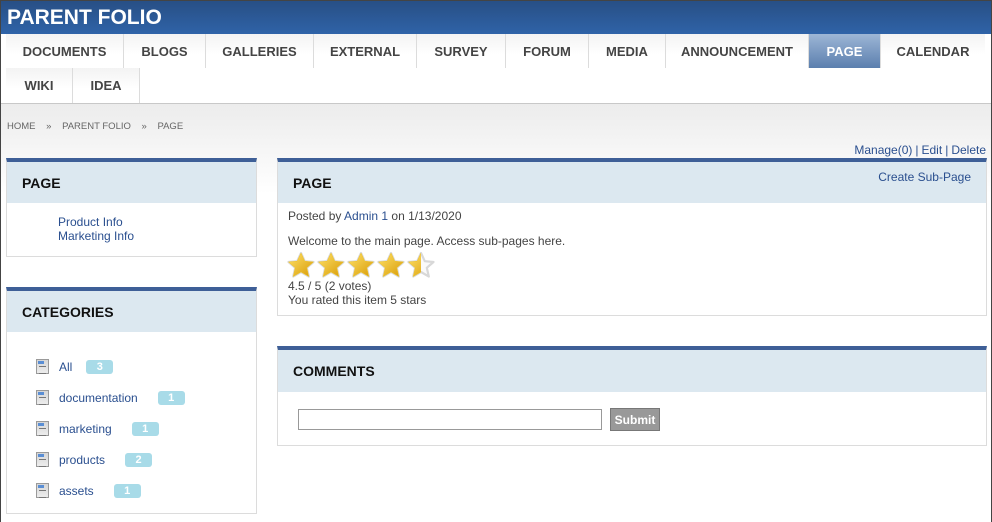 Image resolution: width=992 pixels, height=522 pixels. What do you see at coordinates (41, 182) in the screenshot?
I see `page-side-panel-title: PAGE` at bounding box center [41, 182].